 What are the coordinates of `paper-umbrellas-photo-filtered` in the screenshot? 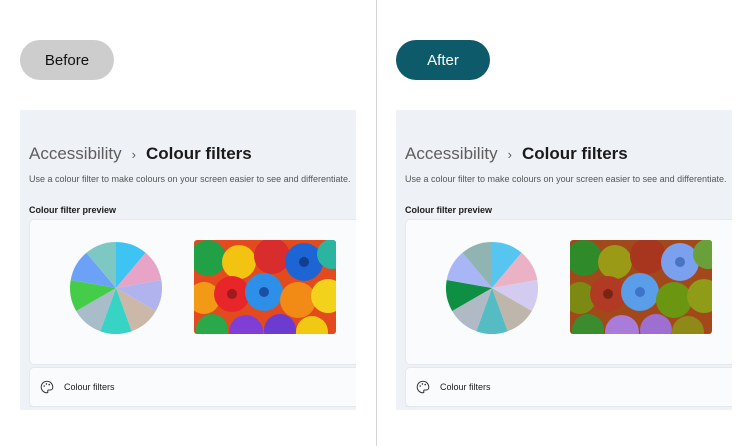 It's located at (641, 287).